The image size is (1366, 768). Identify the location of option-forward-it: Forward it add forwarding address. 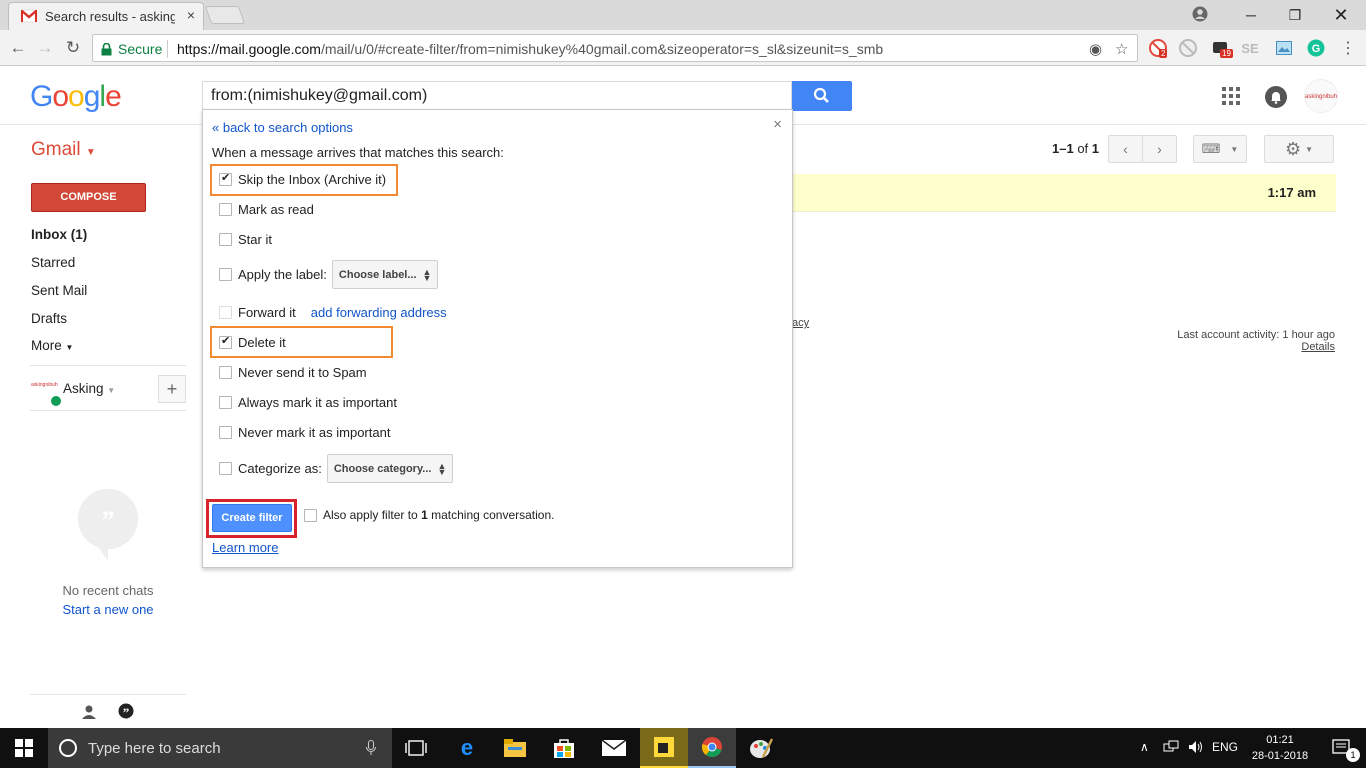
(333, 312).